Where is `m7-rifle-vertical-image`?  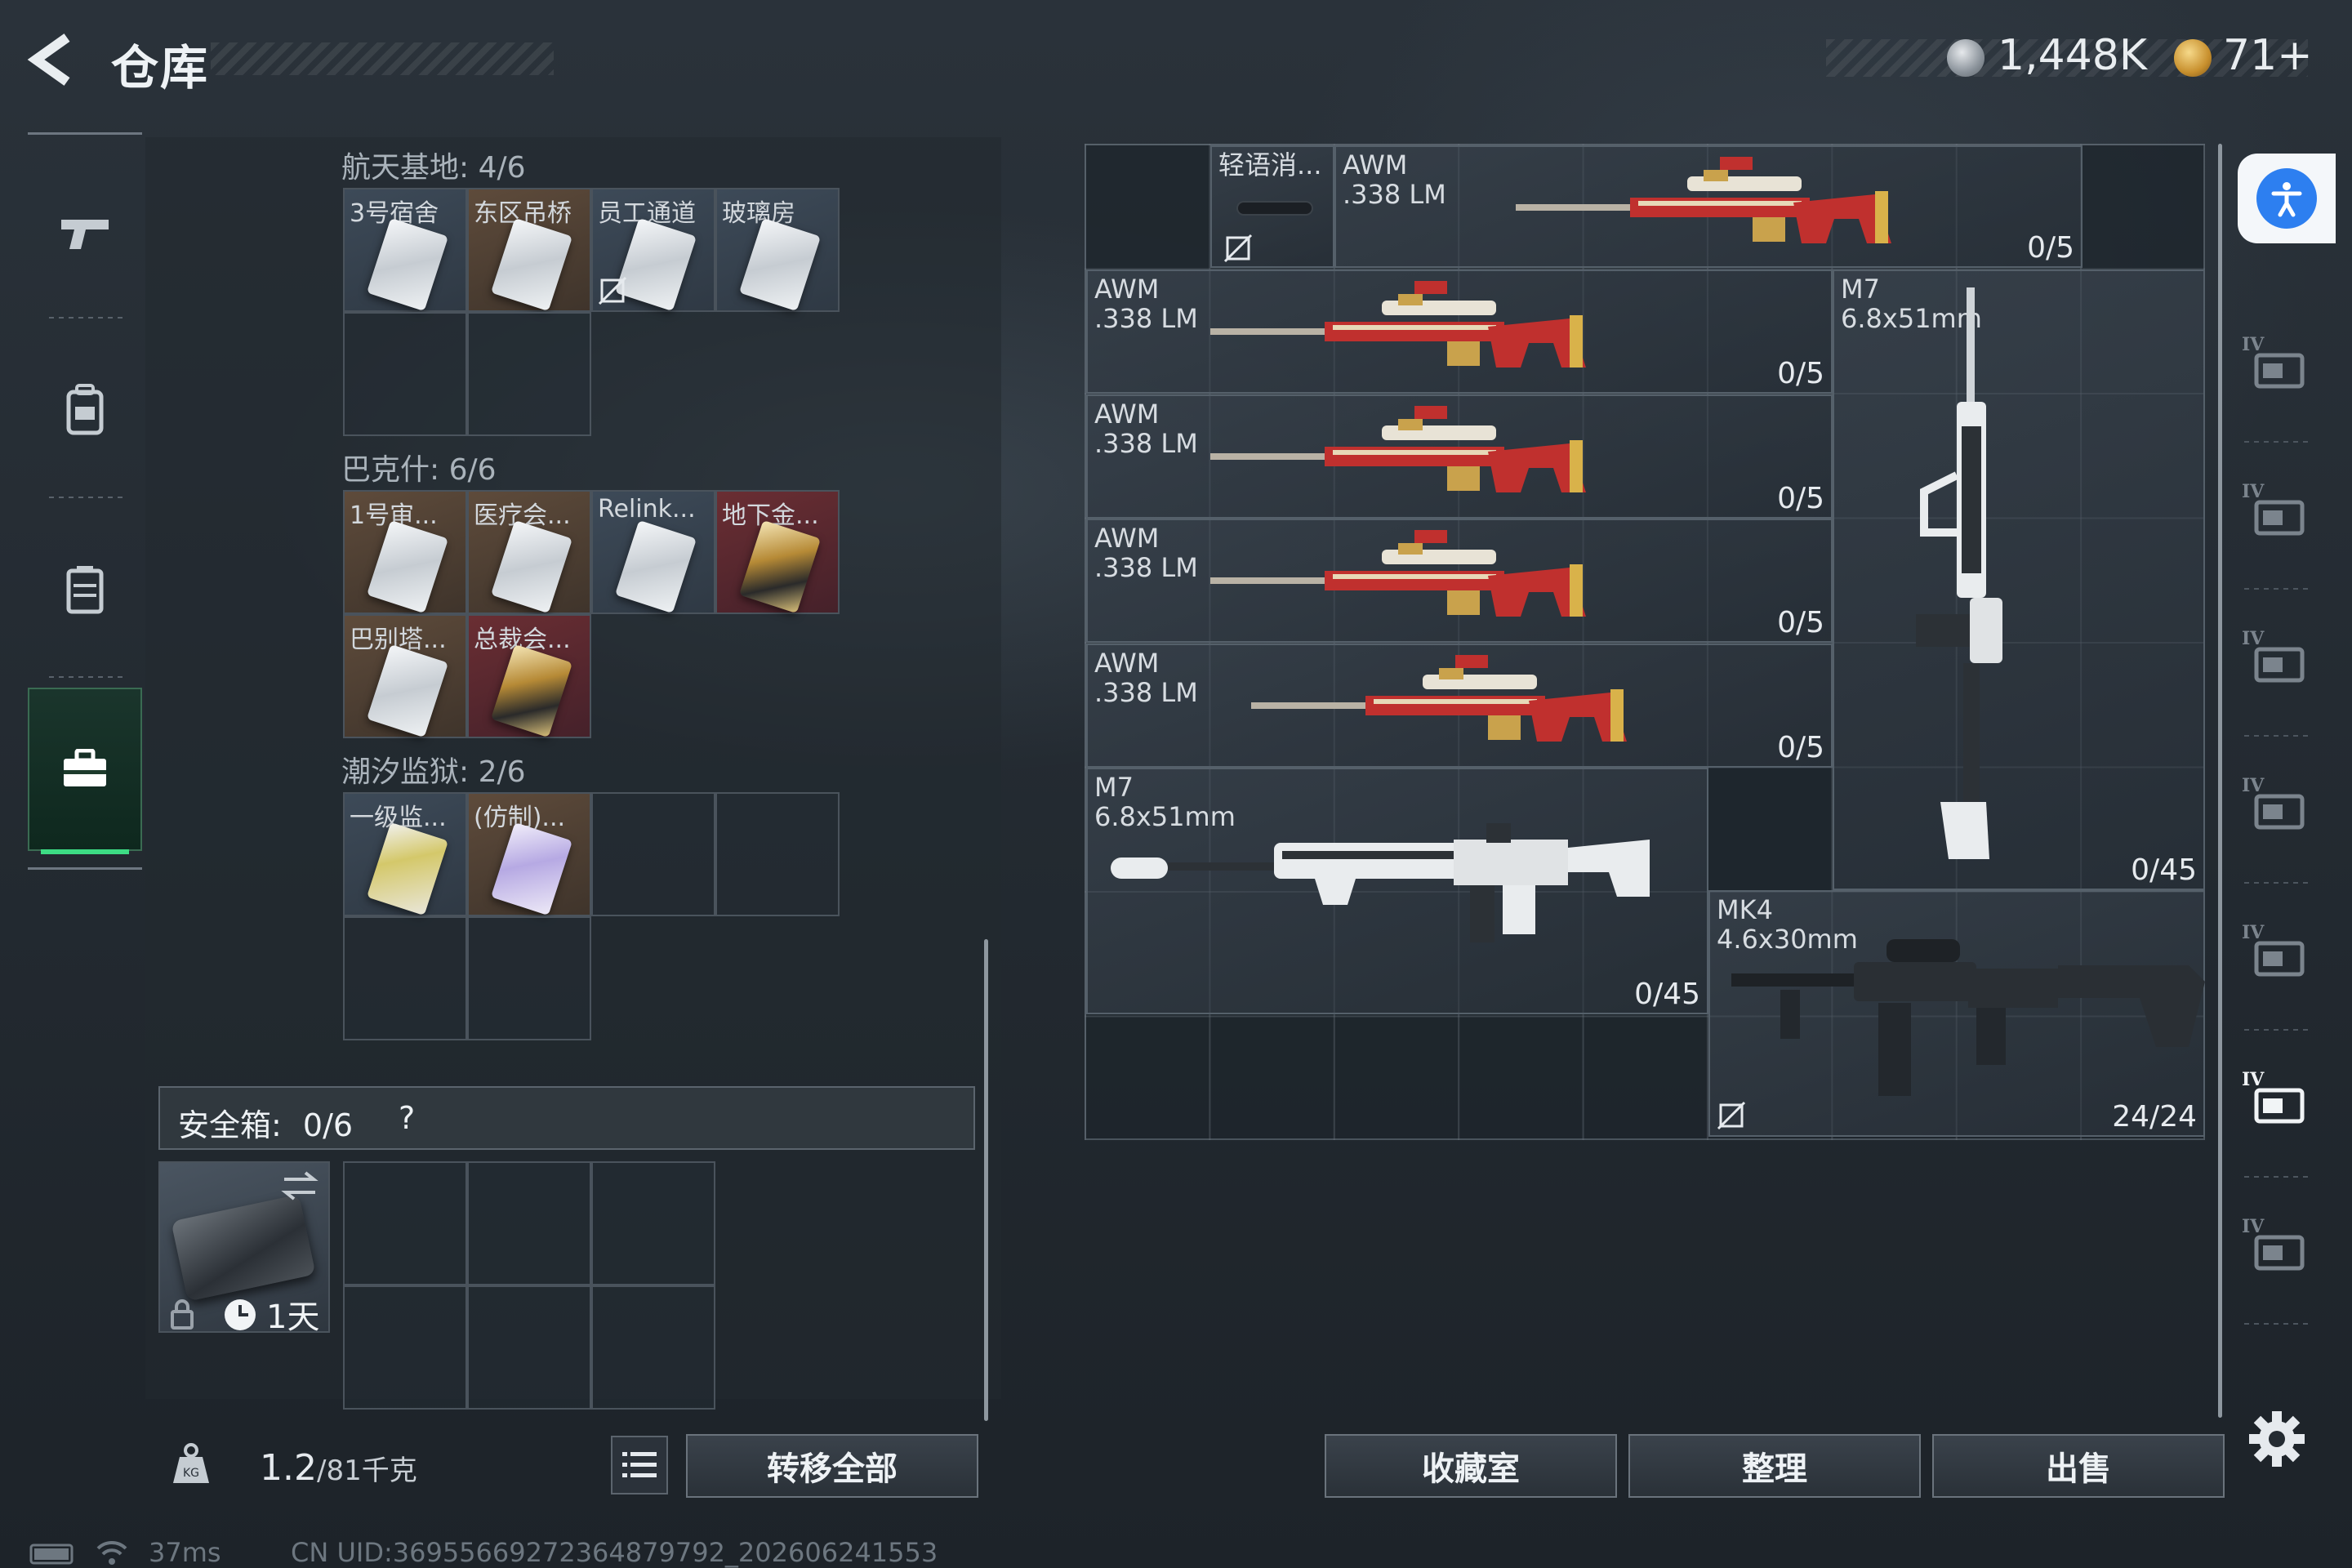 m7-rifle-vertical-image is located at coordinates (1959, 573).